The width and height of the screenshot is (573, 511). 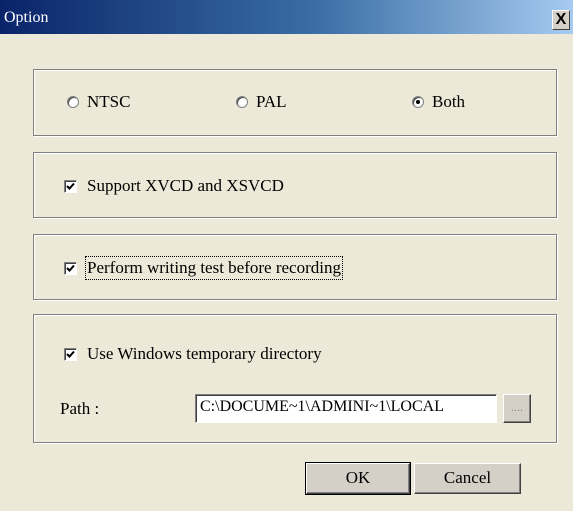 What do you see at coordinates (214, 268) in the screenshot?
I see `writing-test-label: Perform writing test before recording` at bounding box center [214, 268].